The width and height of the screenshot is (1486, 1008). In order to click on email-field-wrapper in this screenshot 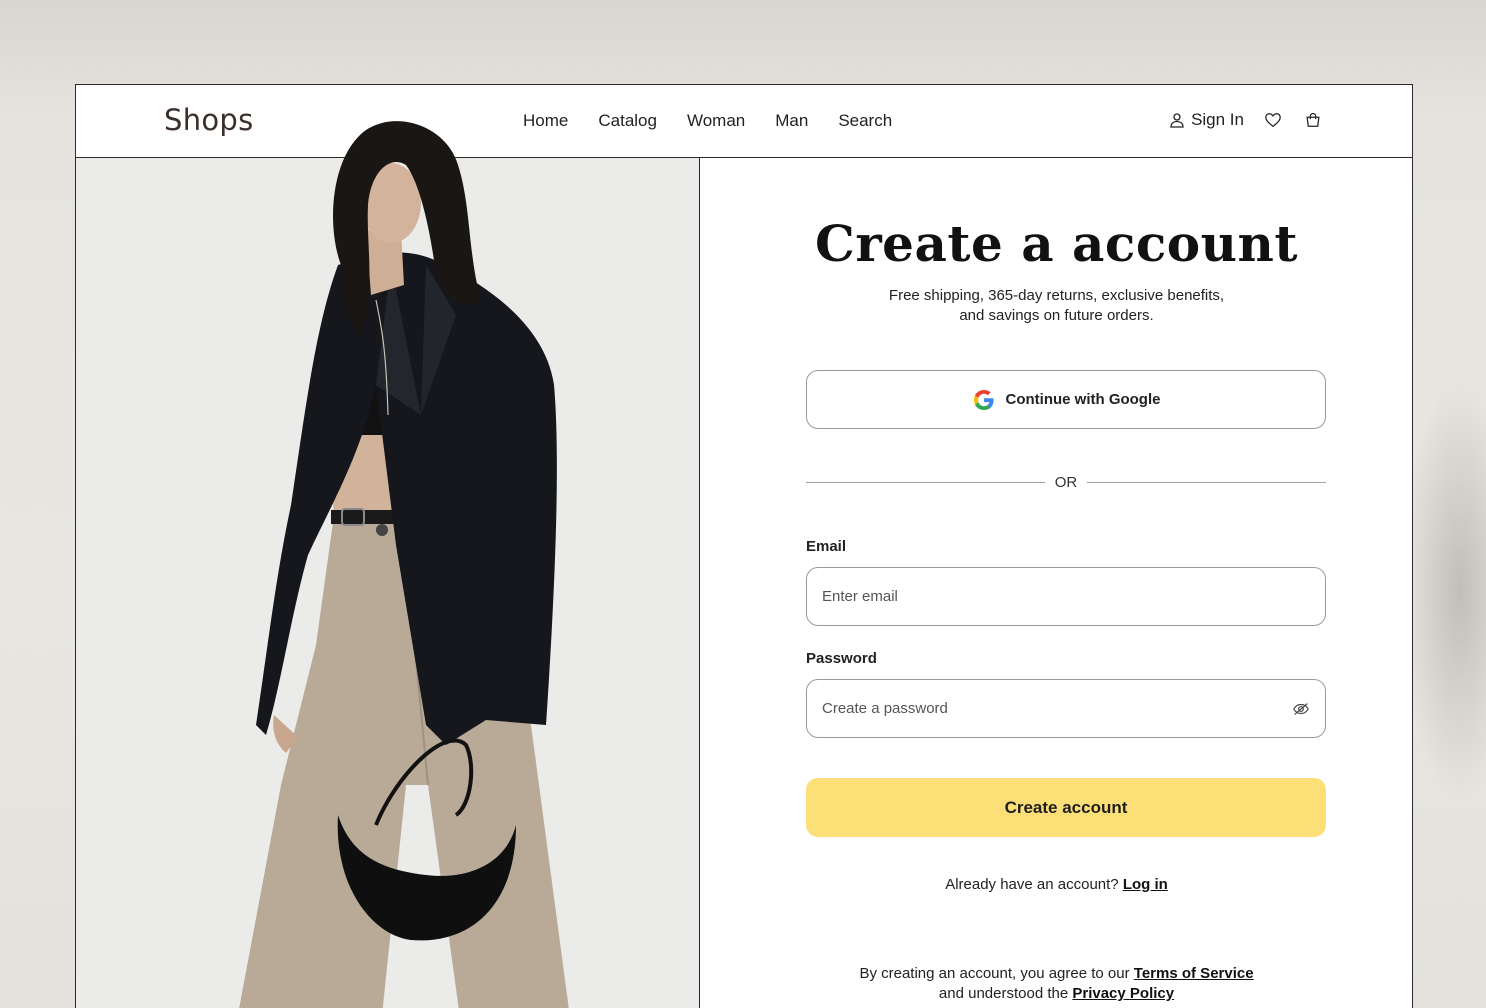, I will do `click(1066, 596)`.